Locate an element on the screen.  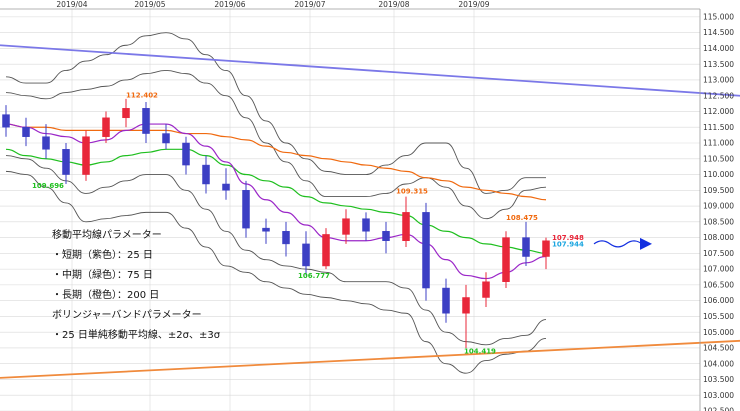
y-tick-label: 112.500 is located at coordinates (718, 95).